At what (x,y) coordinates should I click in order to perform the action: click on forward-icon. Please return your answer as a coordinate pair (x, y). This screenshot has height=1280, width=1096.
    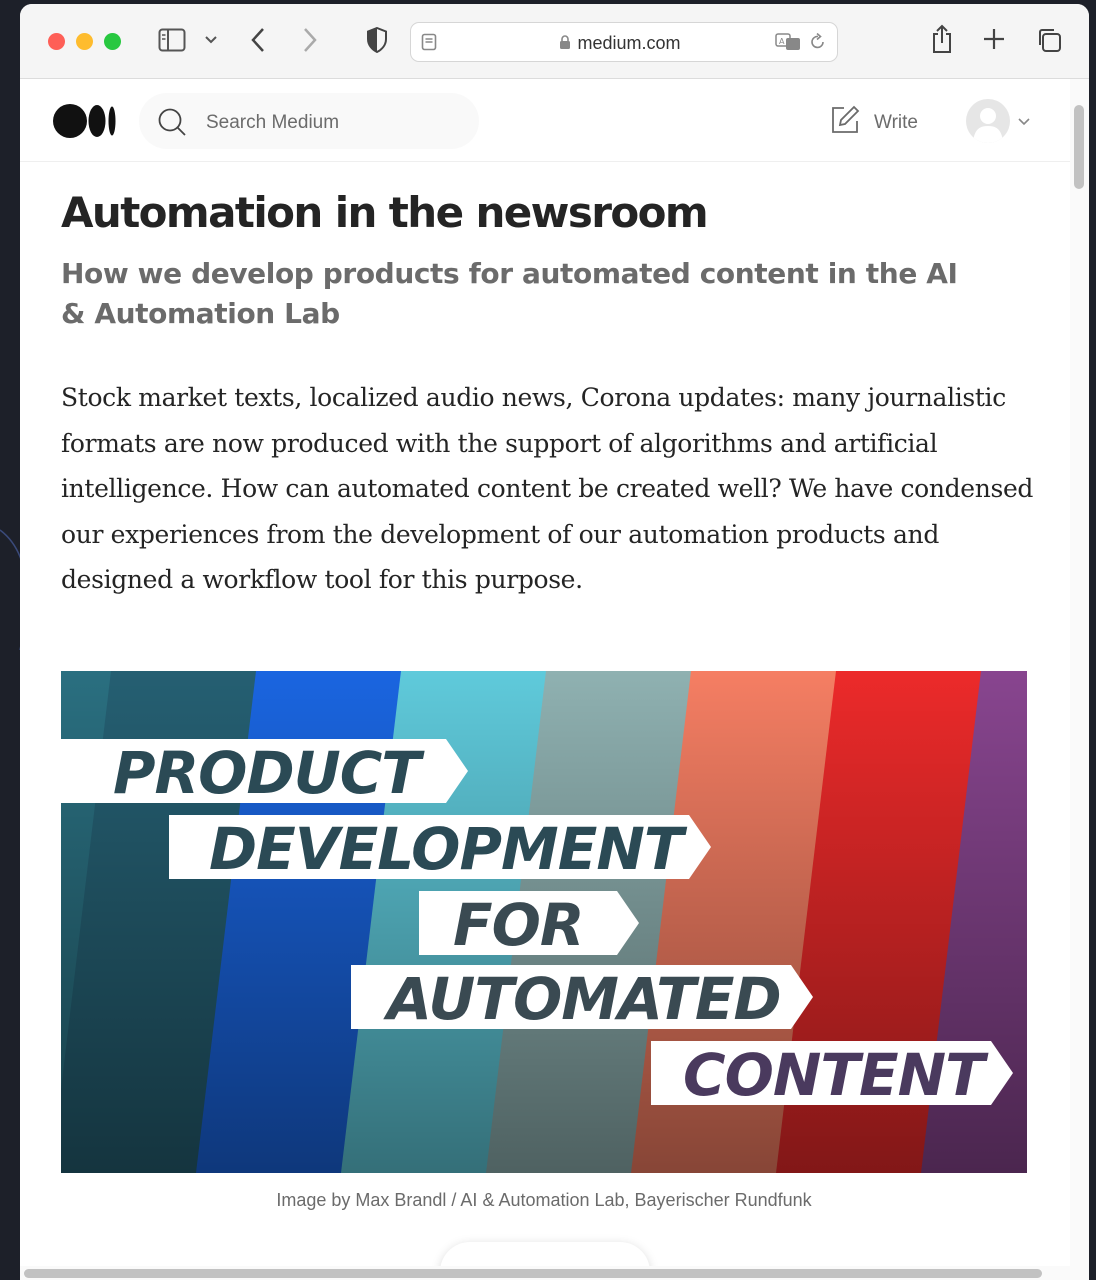
    Looking at the image, I should click on (310, 40).